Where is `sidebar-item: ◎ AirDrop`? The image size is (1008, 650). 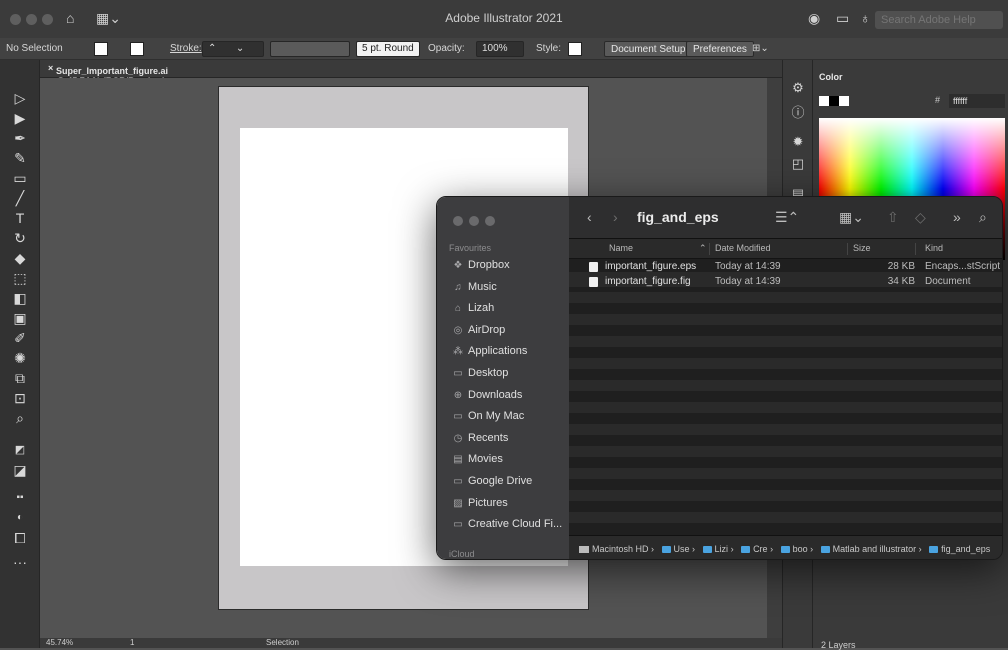 sidebar-item: ◎ AirDrop is located at coordinates (509, 332).